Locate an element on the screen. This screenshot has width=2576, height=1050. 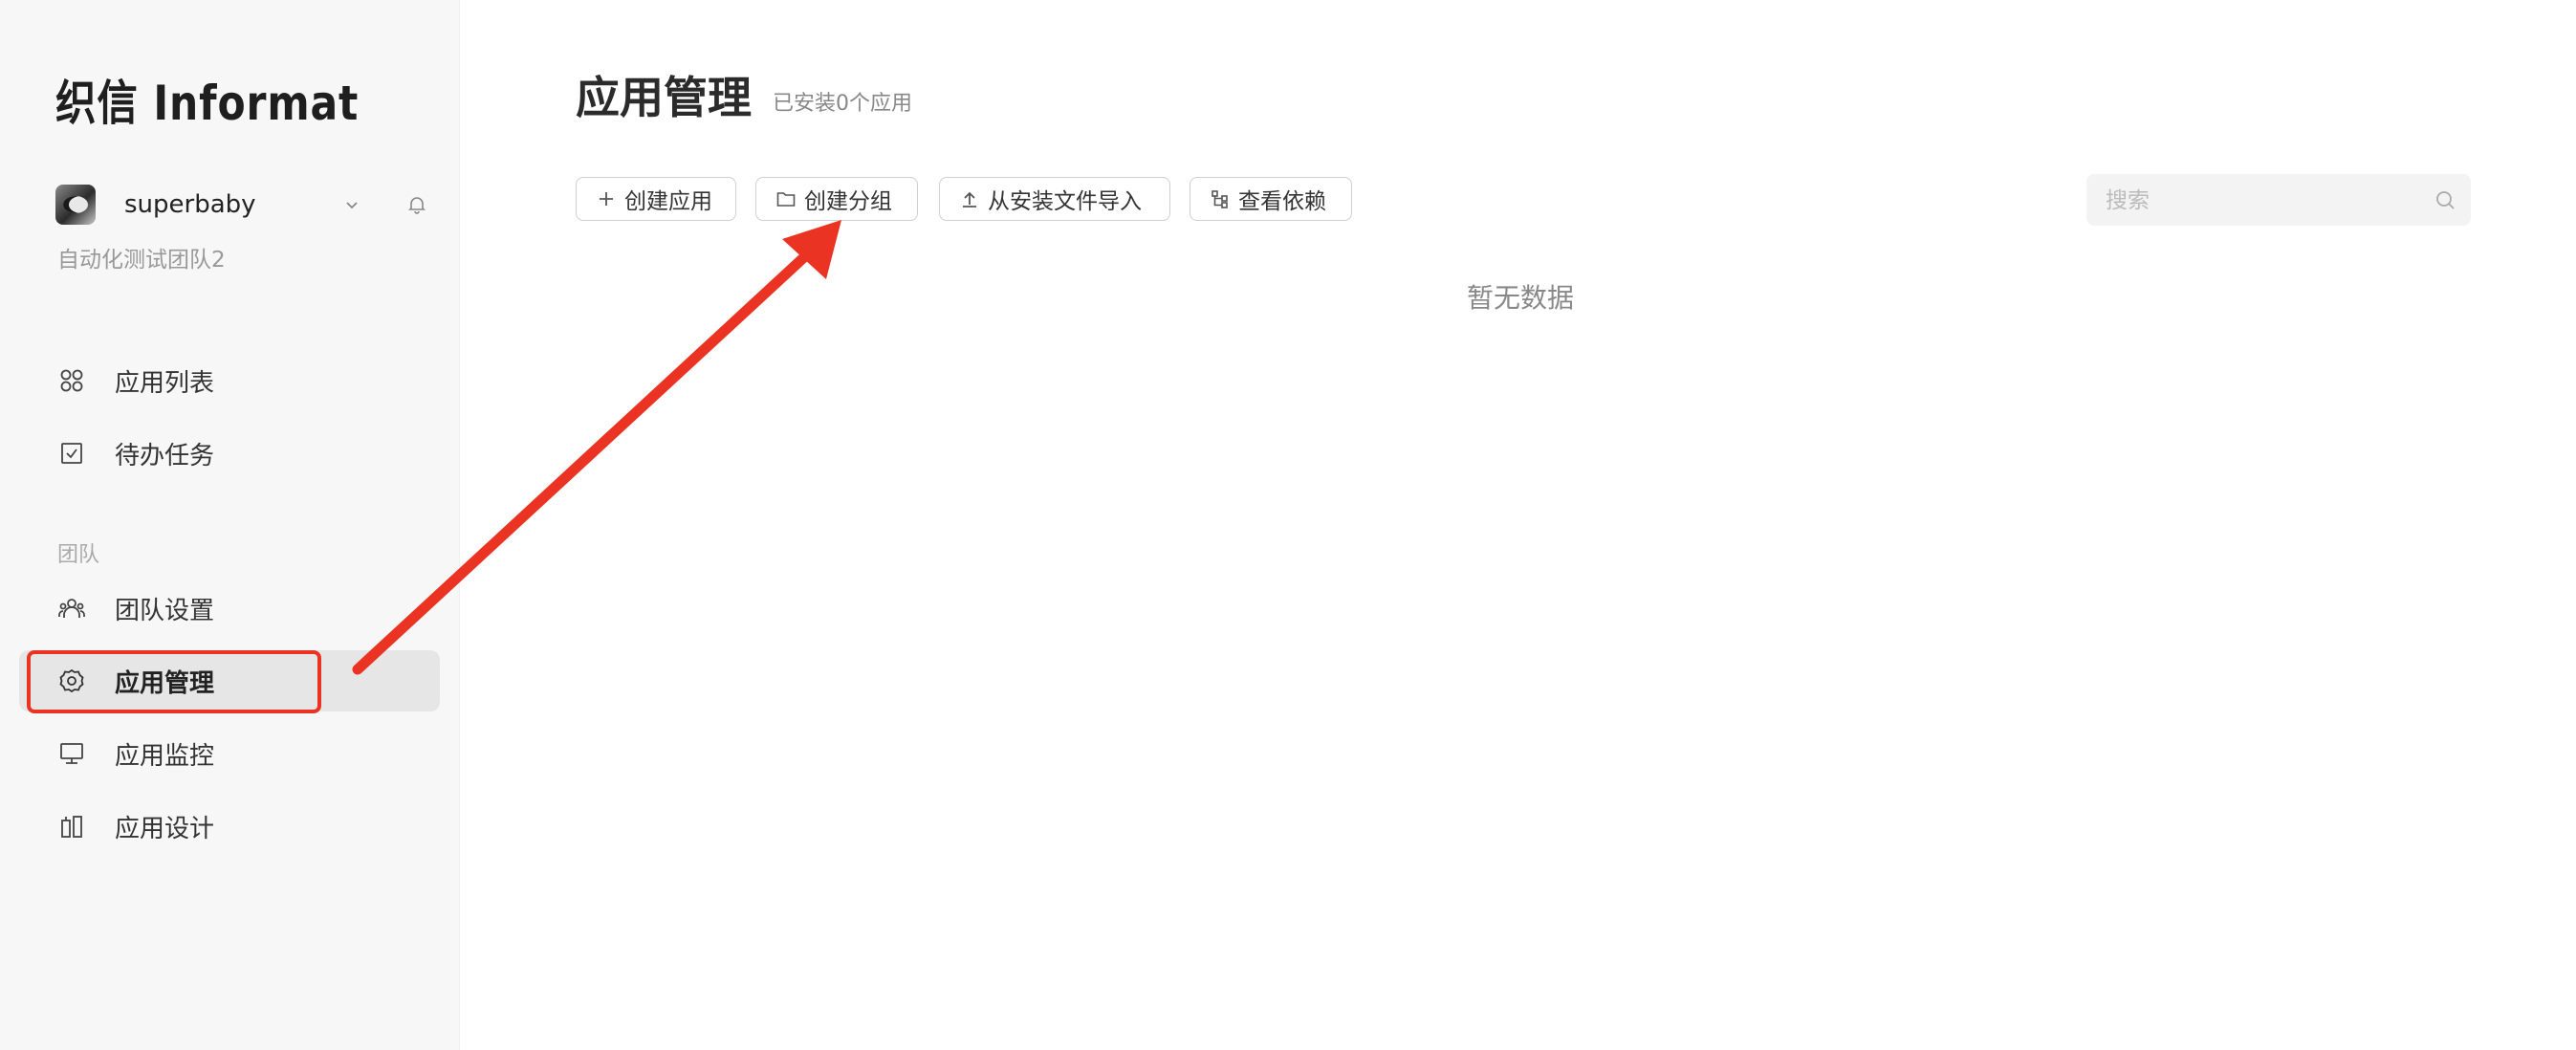
bell-icon is located at coordinates (416, 205).